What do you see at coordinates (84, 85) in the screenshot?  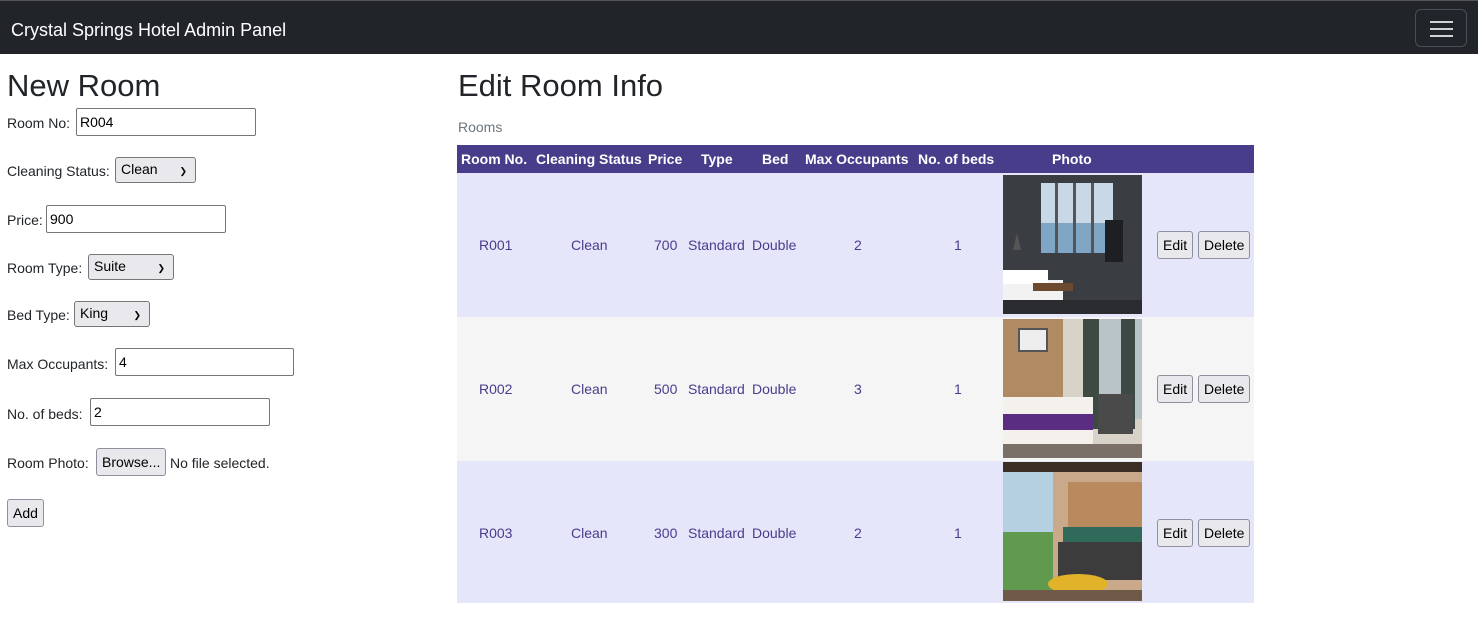 I see `new-room-title: New Room` at bounding box center [84, 85].